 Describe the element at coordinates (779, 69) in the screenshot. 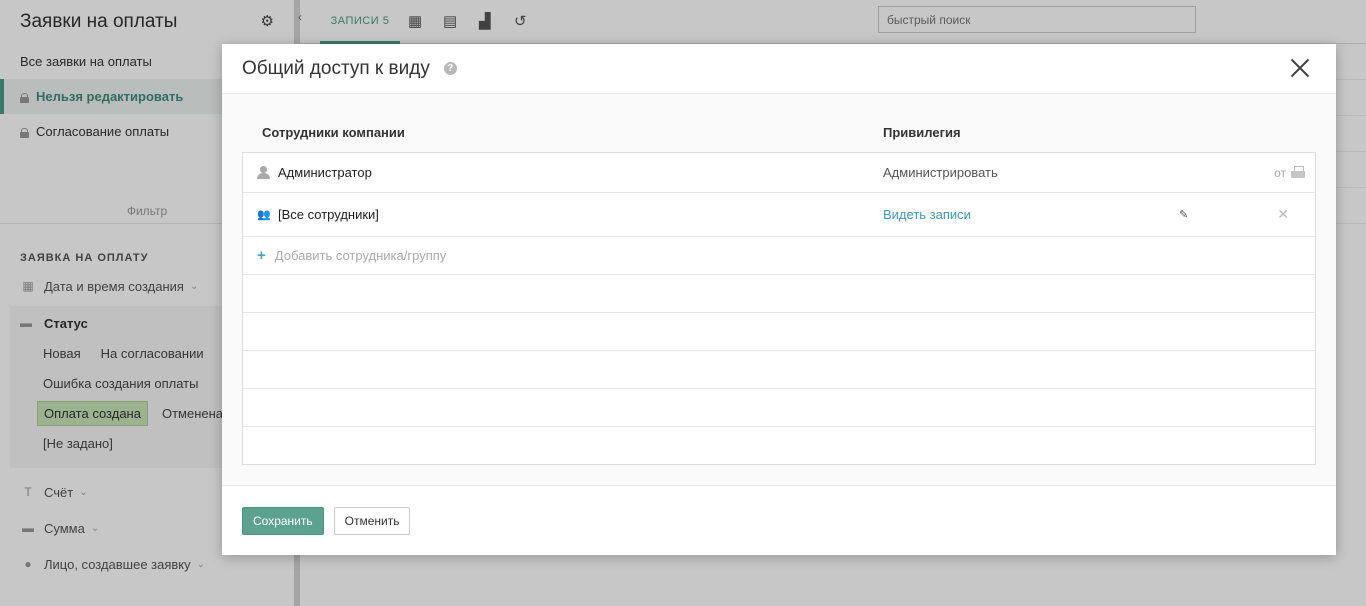

I see `dialog-header: Общий доступ к виду ?` at that location.